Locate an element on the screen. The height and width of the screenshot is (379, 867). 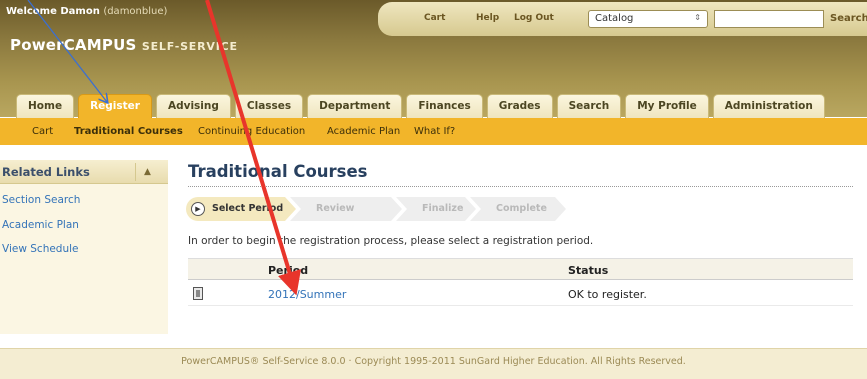
step-select-period: ▶ Select Period is located at coordinates (241, 209).